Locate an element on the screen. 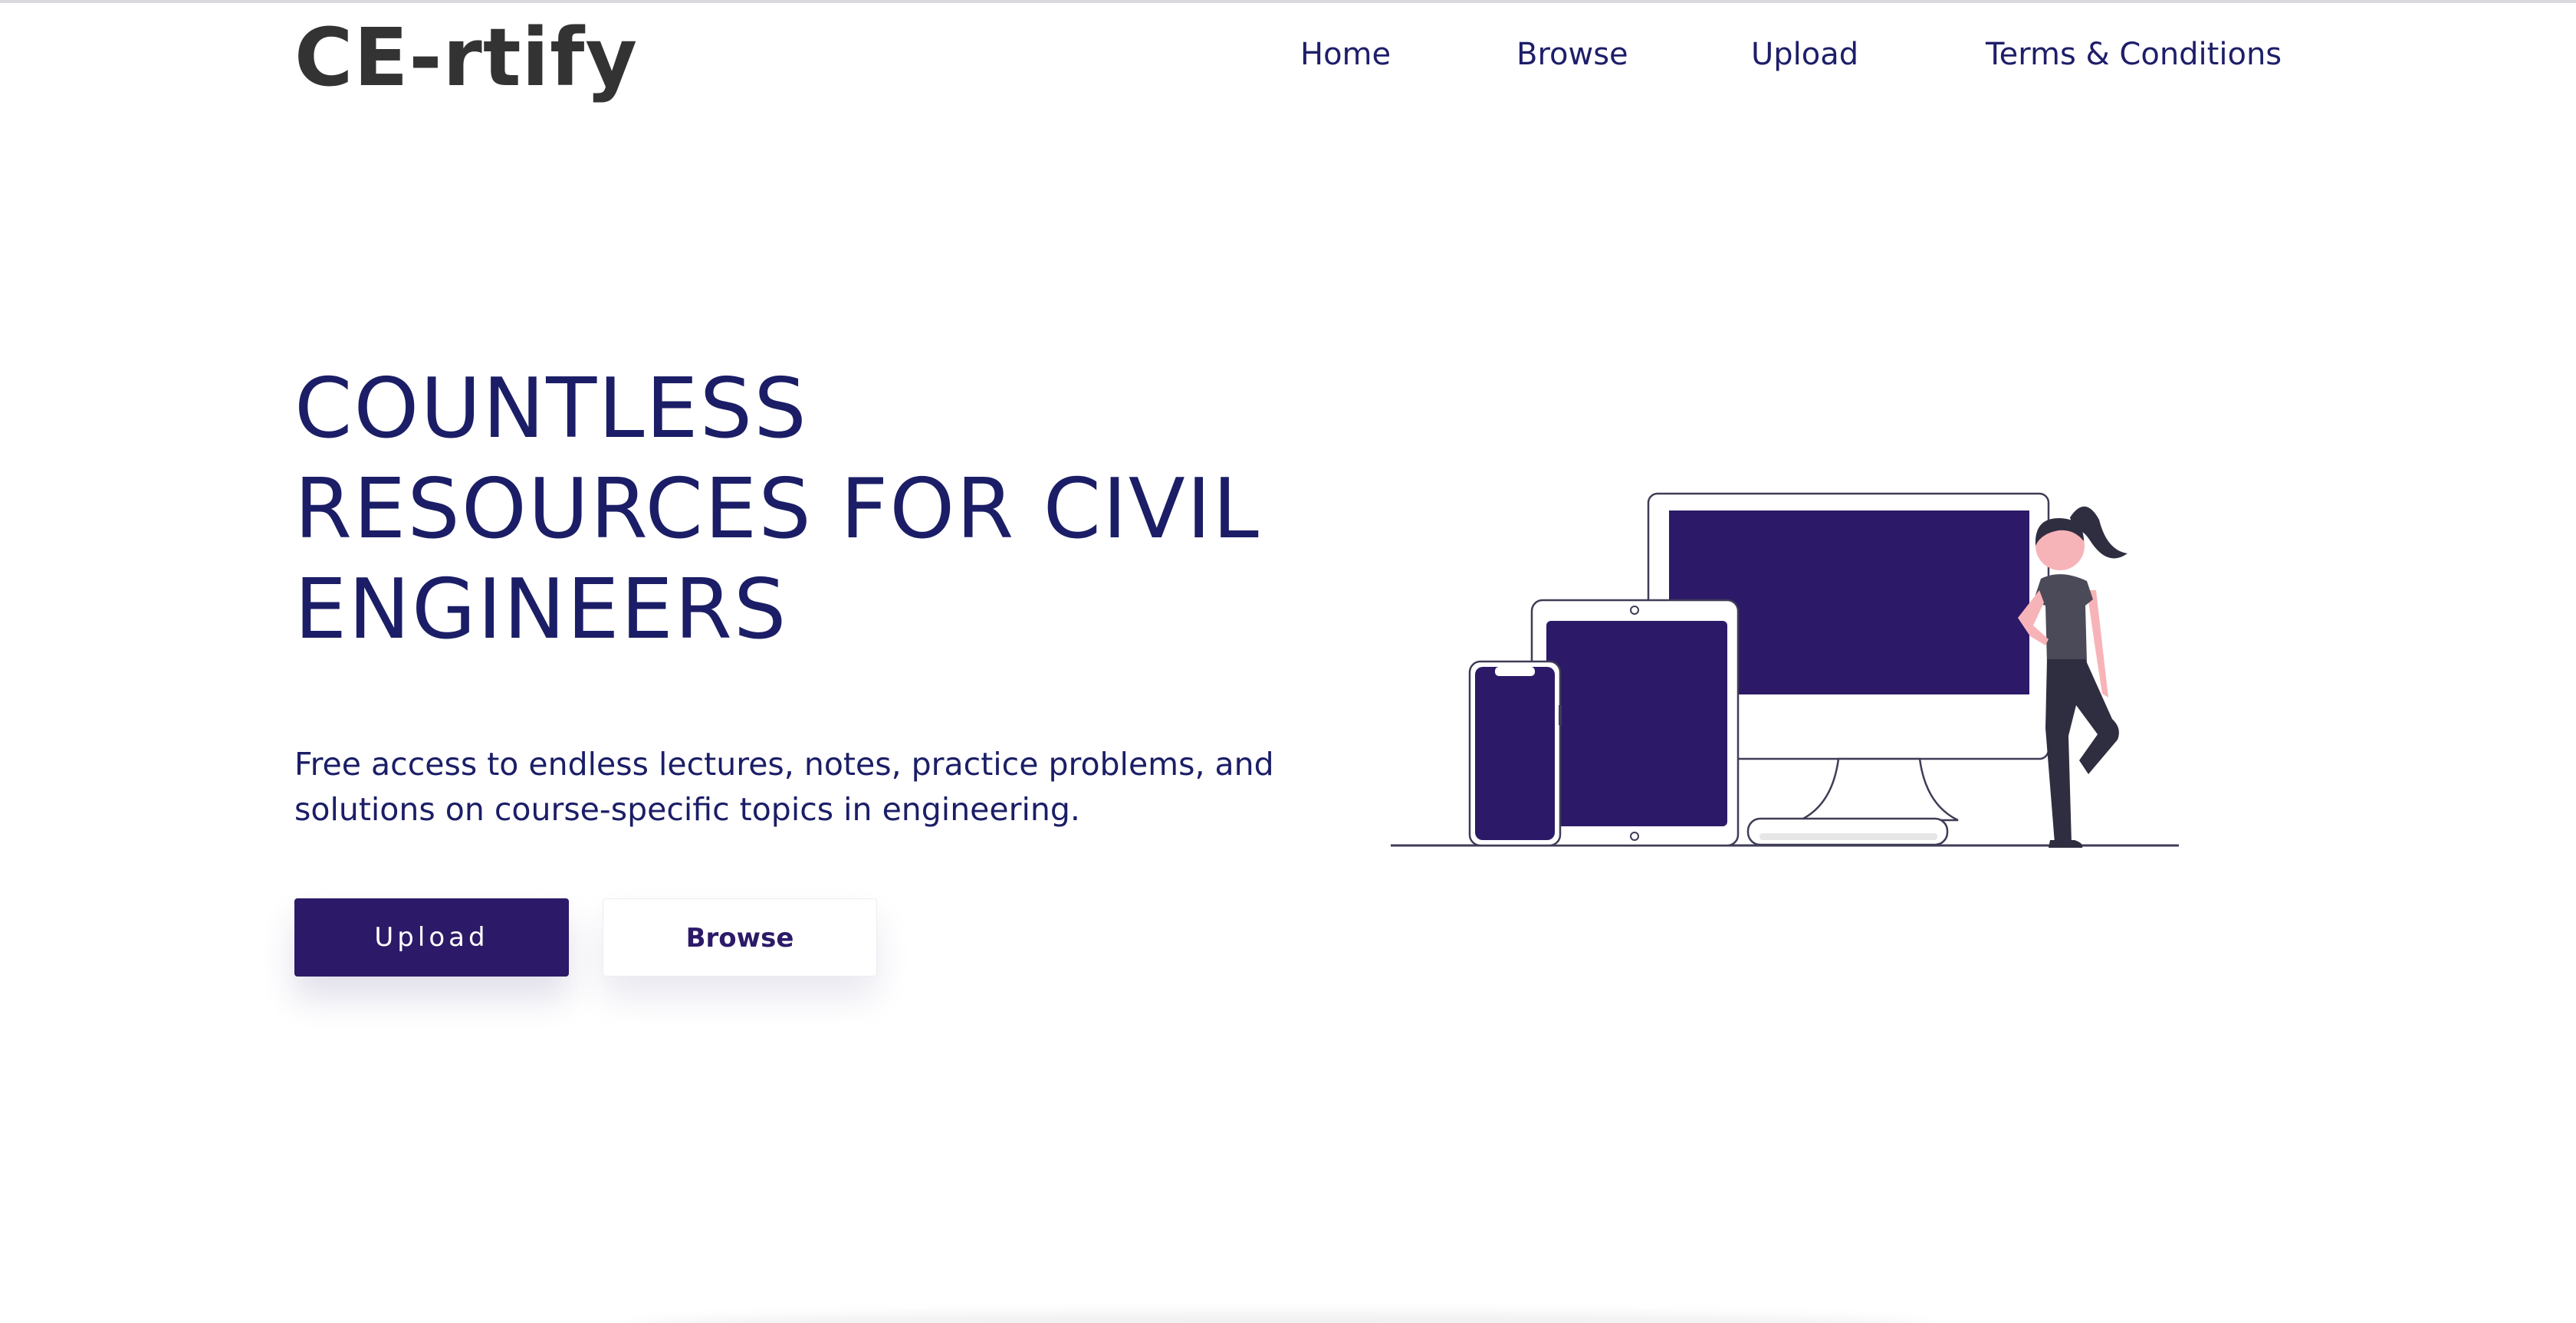 Image resolution: width=2576 pixels, height=1323 pixels. upload-button: Upload is located at coordinates (432, 937).